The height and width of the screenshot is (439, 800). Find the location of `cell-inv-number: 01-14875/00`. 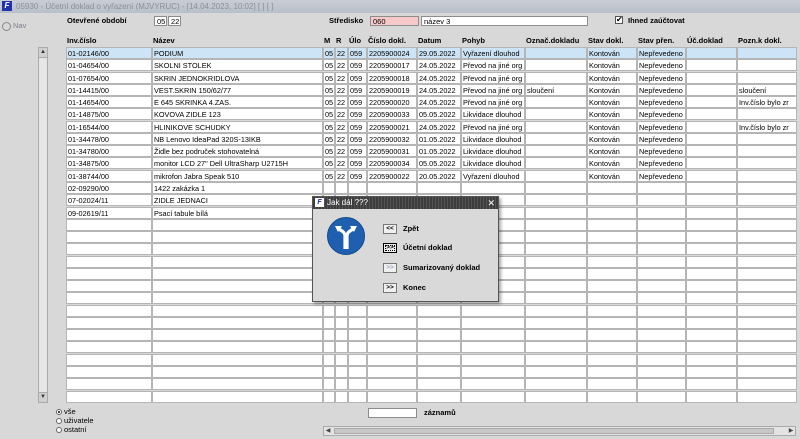

cell-inv-number: 01-14875/00 is located at coordinates (109, 114).